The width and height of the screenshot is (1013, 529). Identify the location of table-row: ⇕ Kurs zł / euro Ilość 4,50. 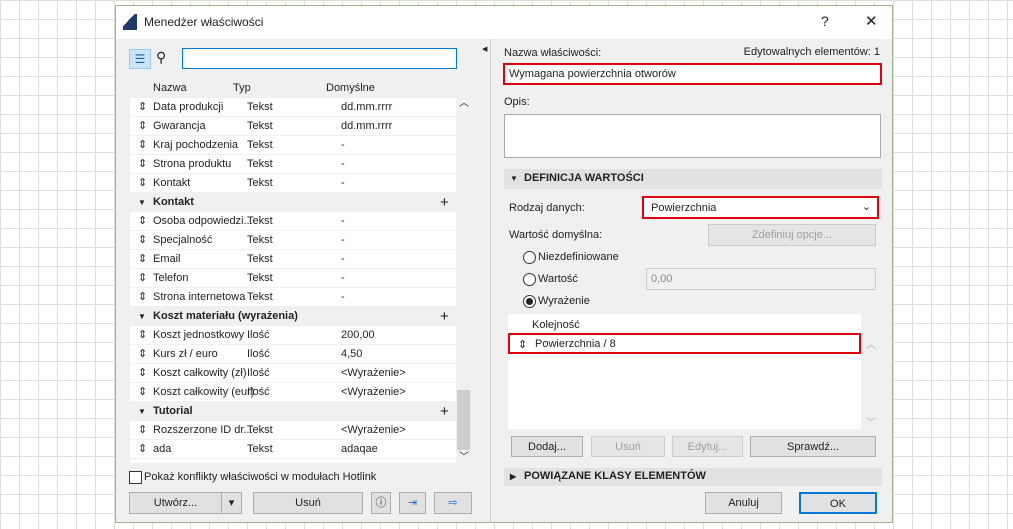
(293, 354).